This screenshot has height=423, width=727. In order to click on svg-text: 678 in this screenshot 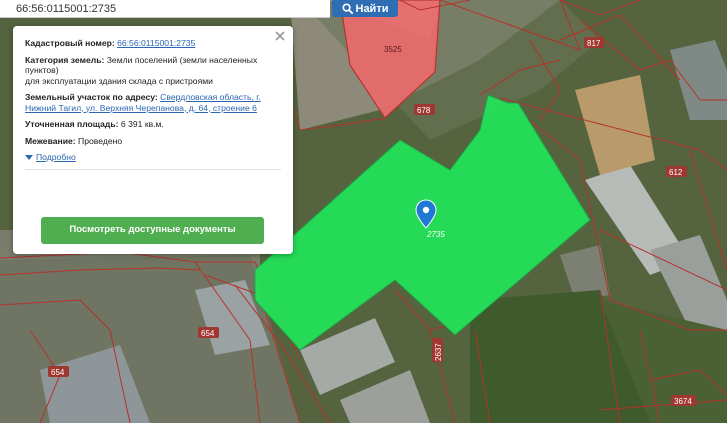, I will do `click(424, 110)`.